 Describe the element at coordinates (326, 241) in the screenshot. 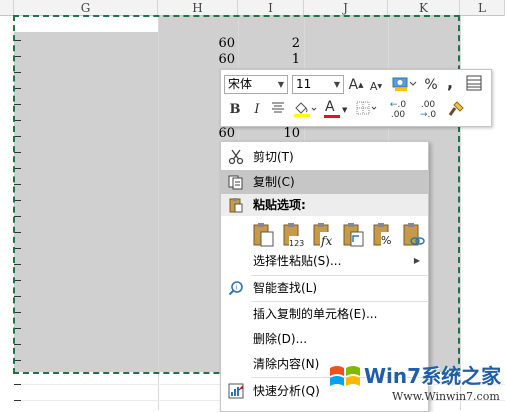

I see `svg-text: fx` at that location.